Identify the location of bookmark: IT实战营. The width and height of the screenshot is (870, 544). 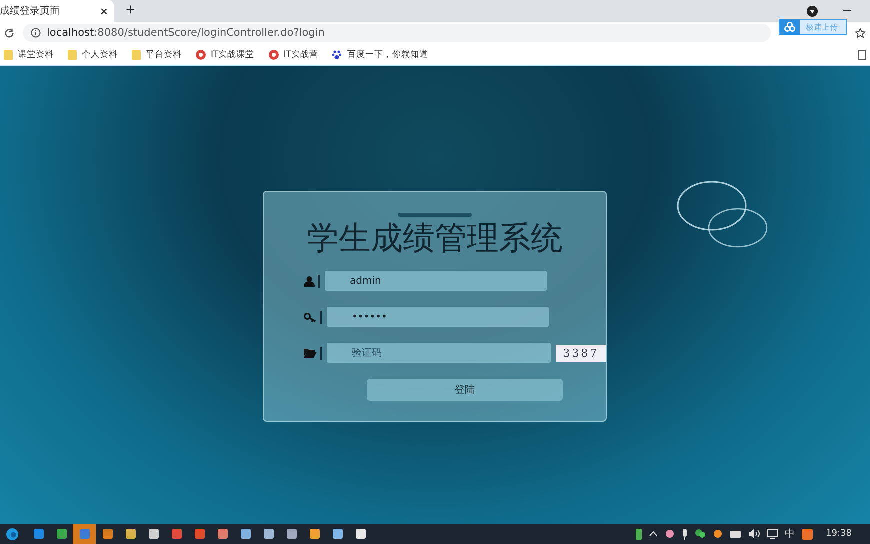
(293, 54).